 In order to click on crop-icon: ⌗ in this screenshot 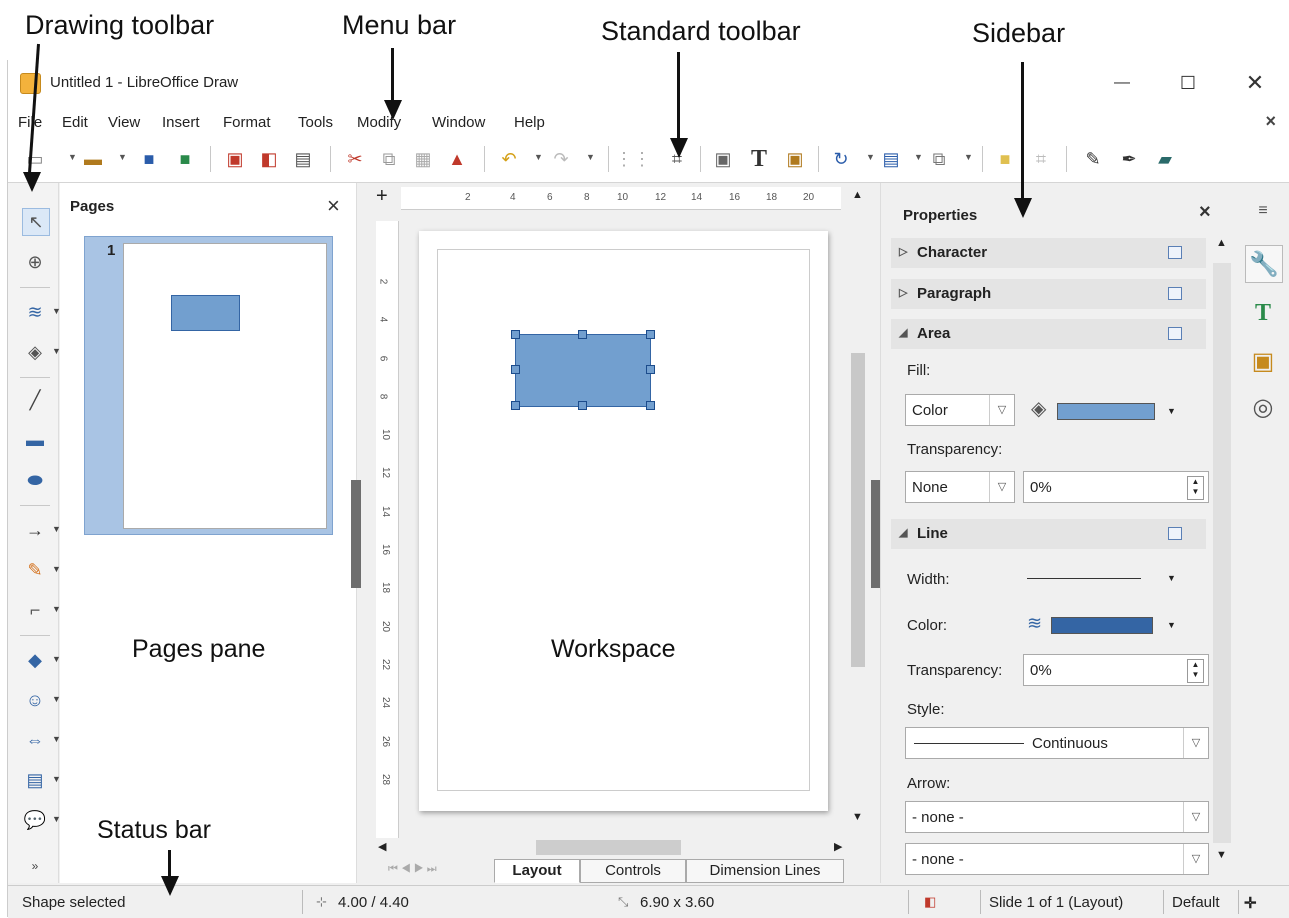, I will do `click(1041, 159)`.